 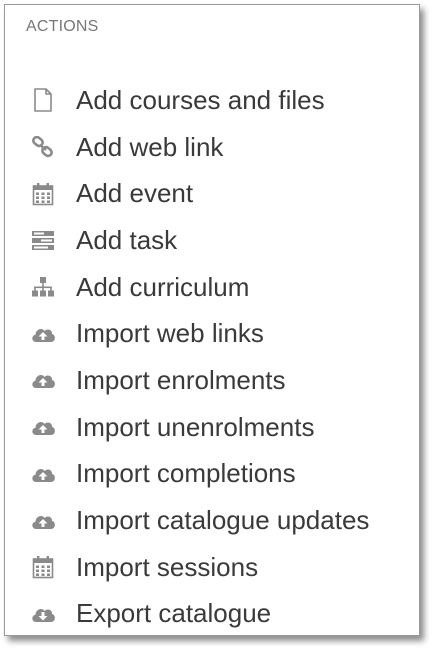 What do you see at coordinates (181, 379) in the screenshot?
I see `action-label: Import enrolments` at bounding box center [181, 379].